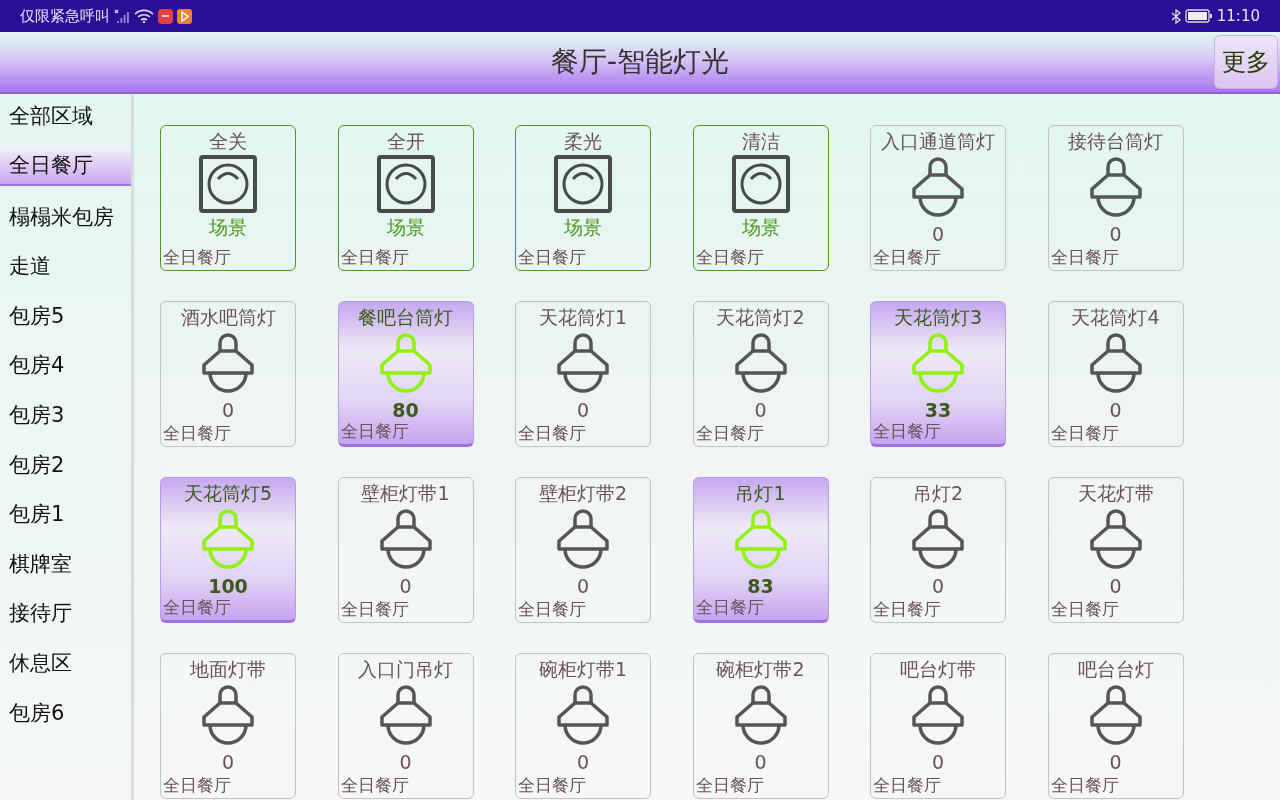 This screenshot has width=1280, height=800. Describe the element at coordinates (228, 550) in the screenshot. I see `device-card: 天花筒灯5 100 全日餐厅` at that location.